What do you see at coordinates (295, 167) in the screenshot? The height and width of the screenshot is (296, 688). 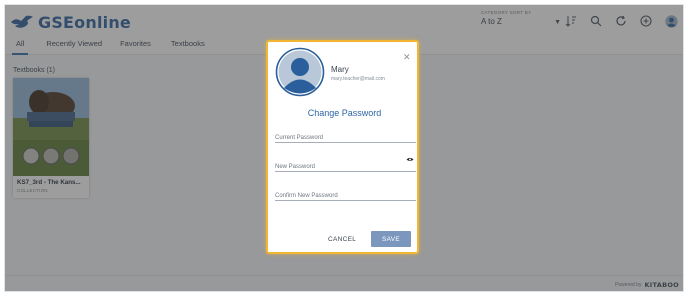 I see `new-password-placeholder: New Password` at bounding box center [295, 167].